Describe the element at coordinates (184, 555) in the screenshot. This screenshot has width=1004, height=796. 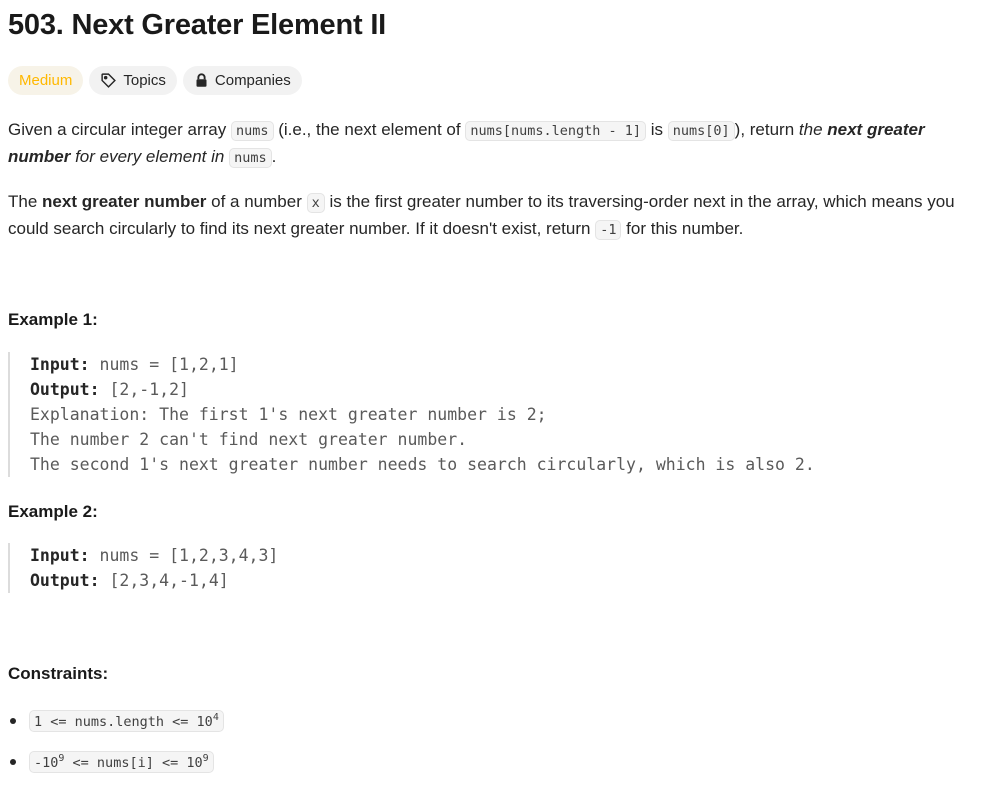
I see `input-value: nums = [1,2,3,4,3]` at that location.